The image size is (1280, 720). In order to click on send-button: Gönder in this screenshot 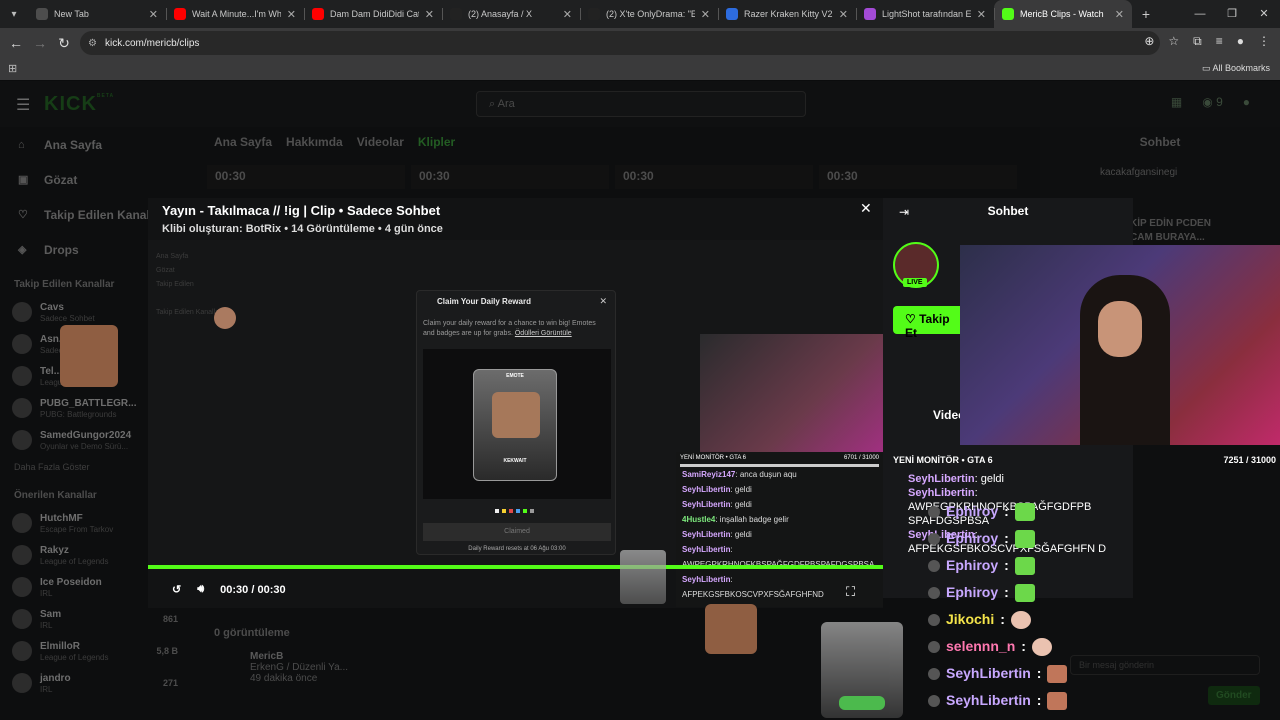, I will do `click(1234, 695)`.